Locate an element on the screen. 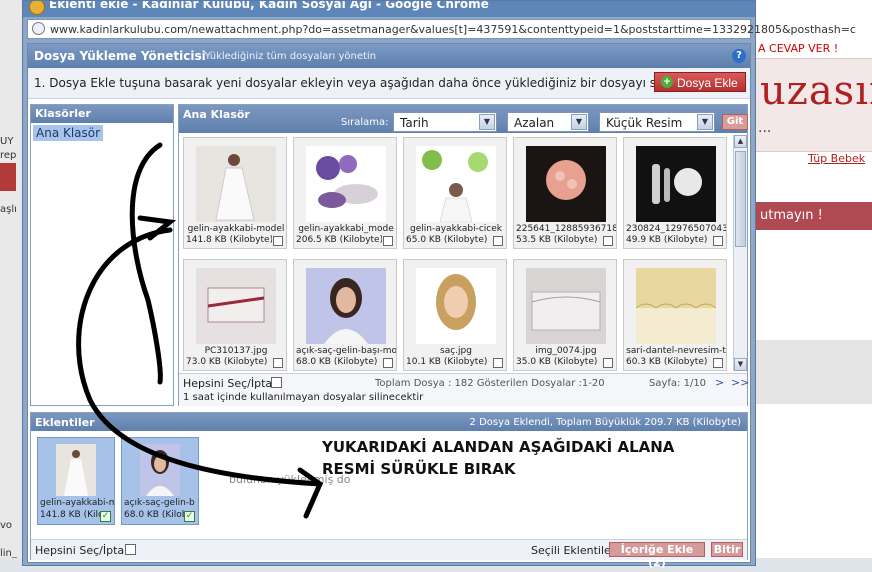 This screenshot has width=872, height=572. scroll-thumb is located at coordinates (740, 199).